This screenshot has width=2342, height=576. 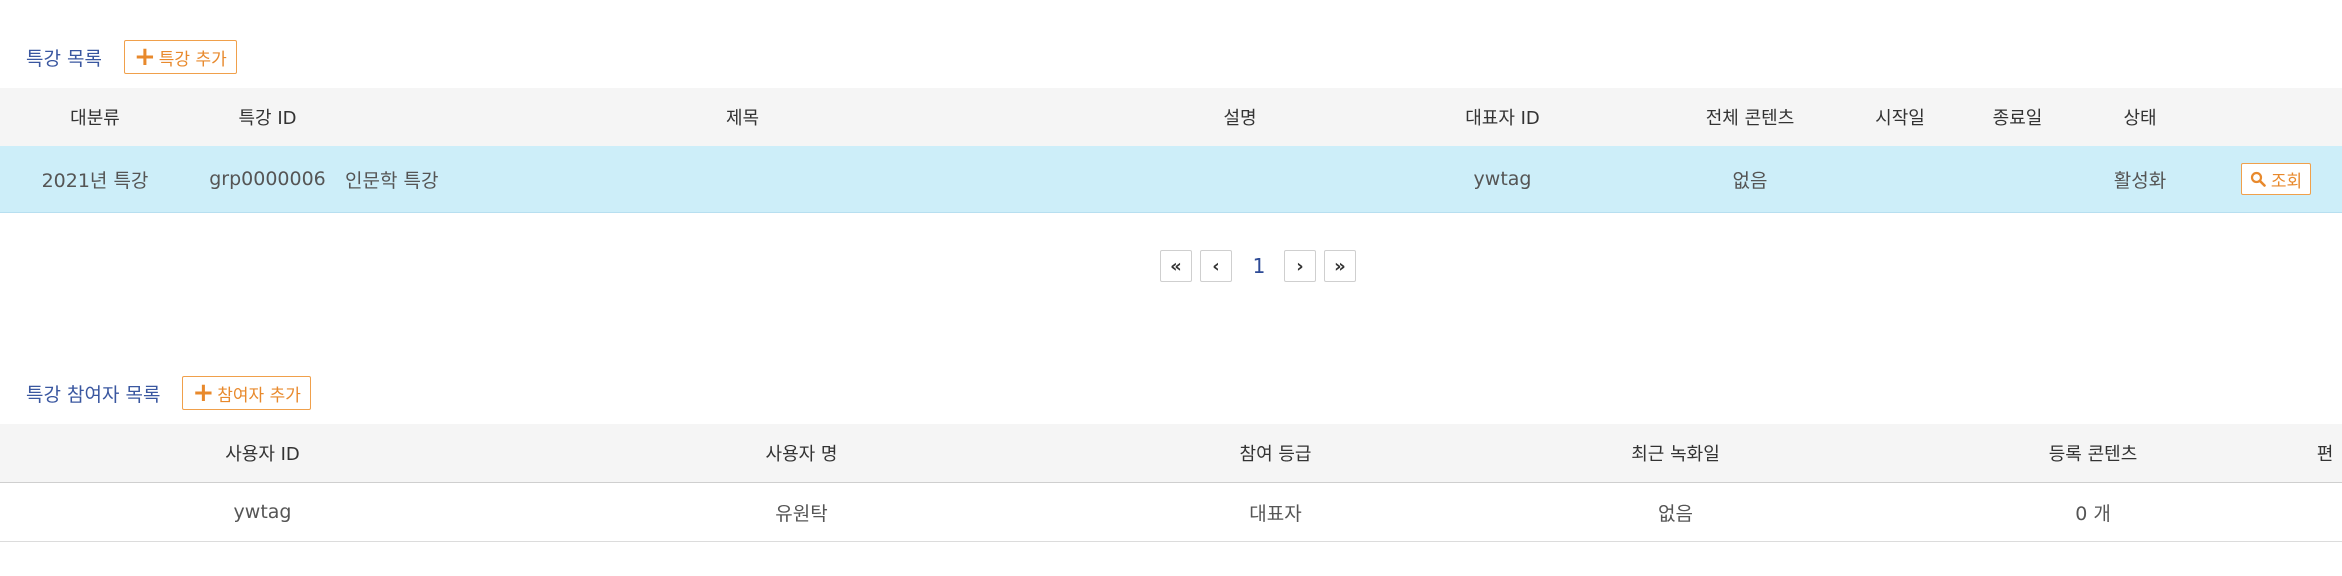 What do you see at coordinates (267, 117) in the screenshot?
I see `col-lecture-id: 특강 ID` at bounding box center [267, 117].